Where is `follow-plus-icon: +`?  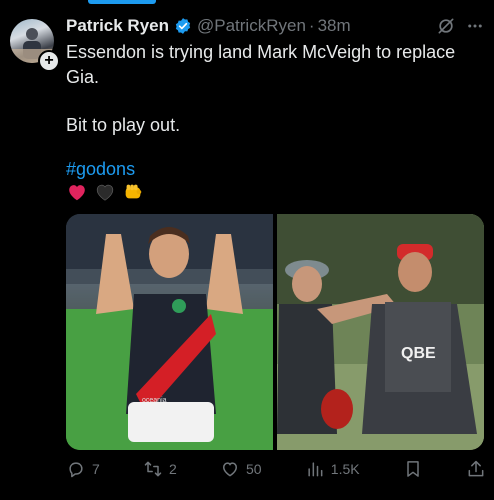 follow-plus-icon: + is located at coordinates (49, 61).